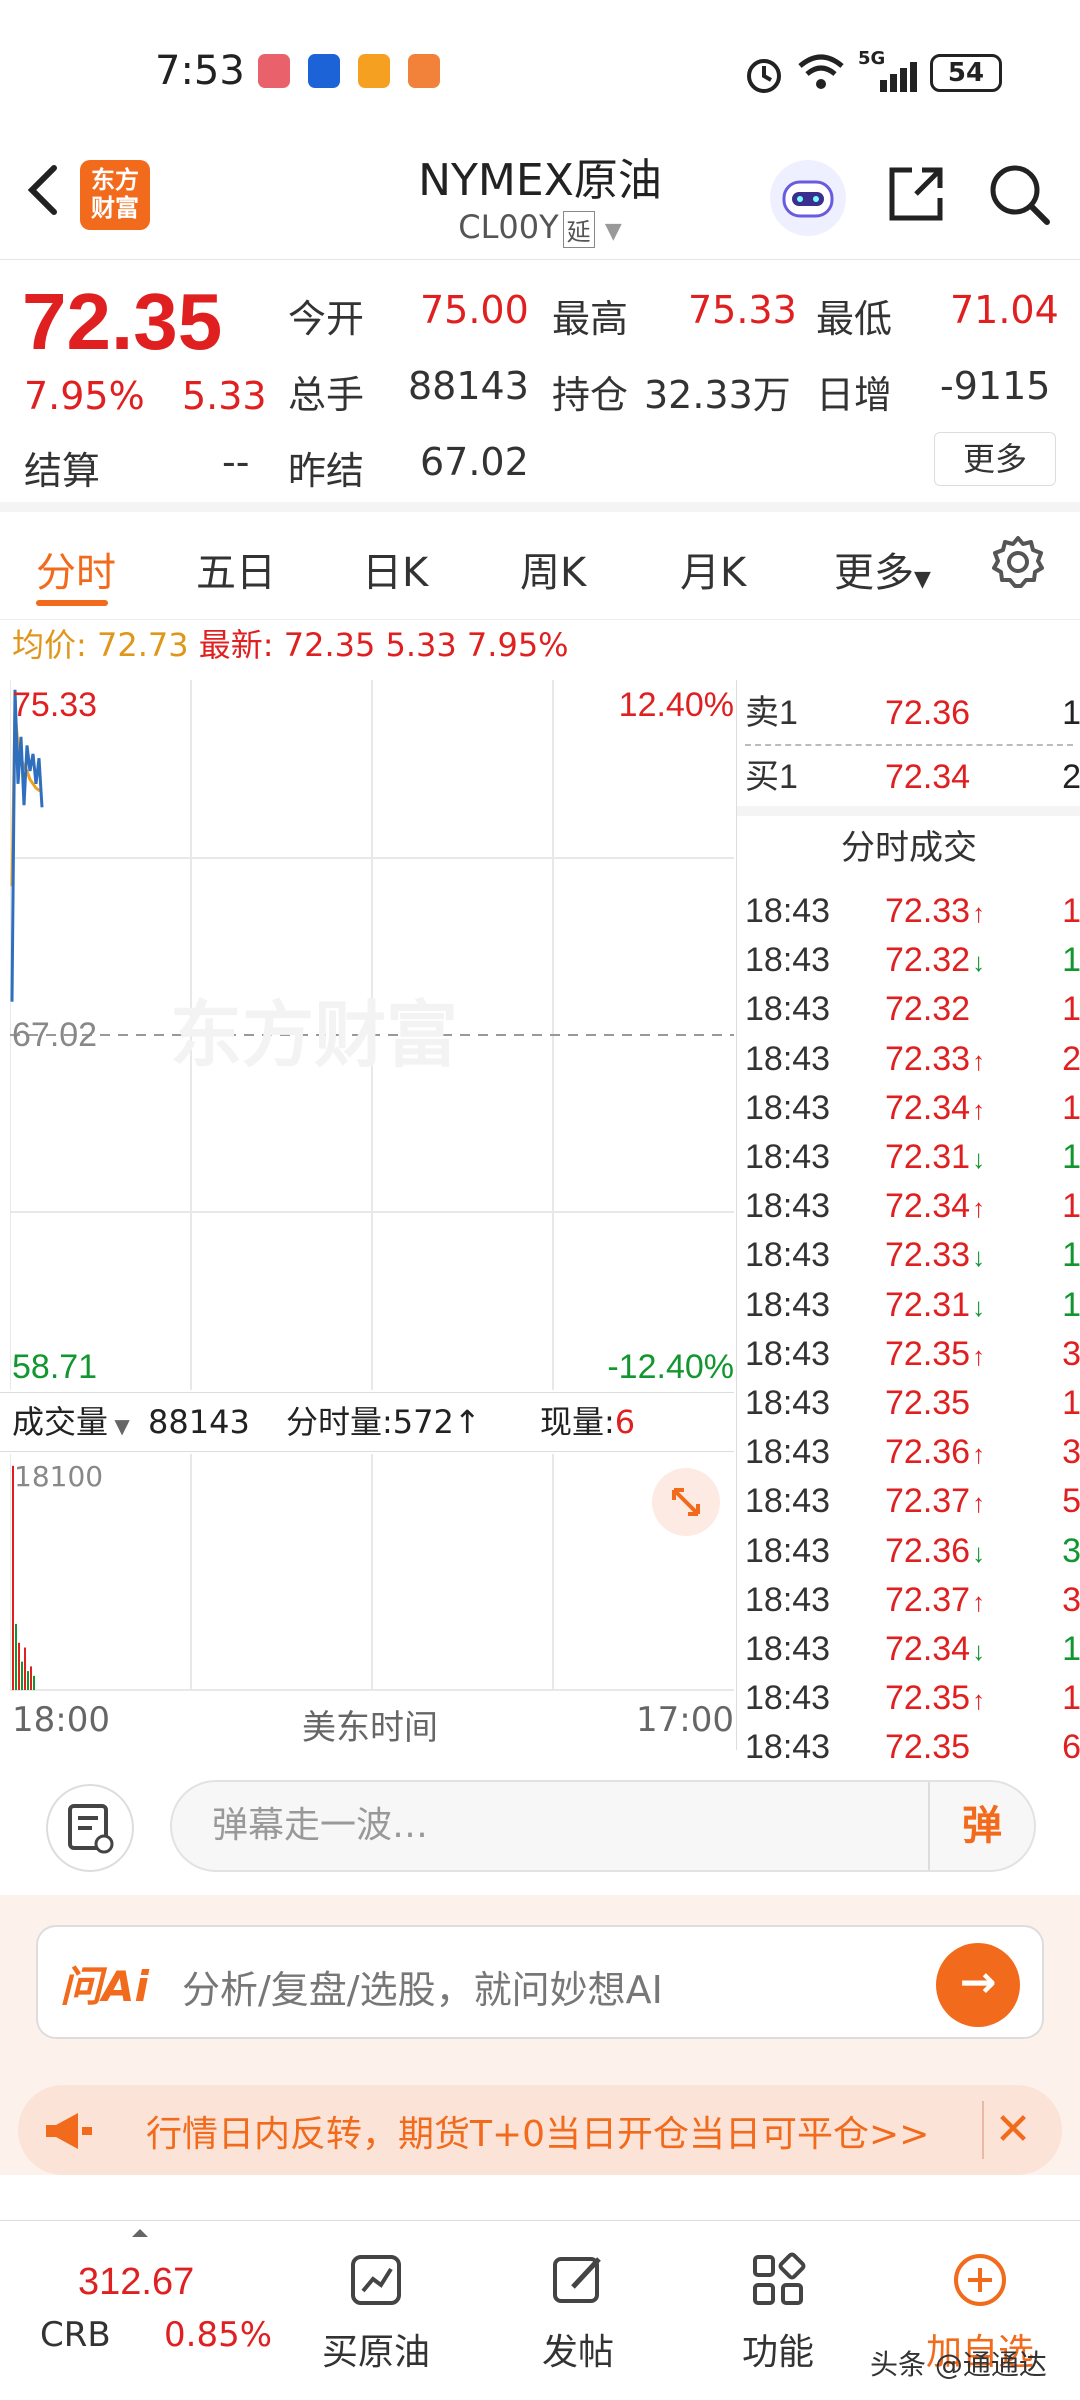 This screenshot has height=2400, width=1080. I want to click on tick-volume-value: 572↑, so click(436, 1422).